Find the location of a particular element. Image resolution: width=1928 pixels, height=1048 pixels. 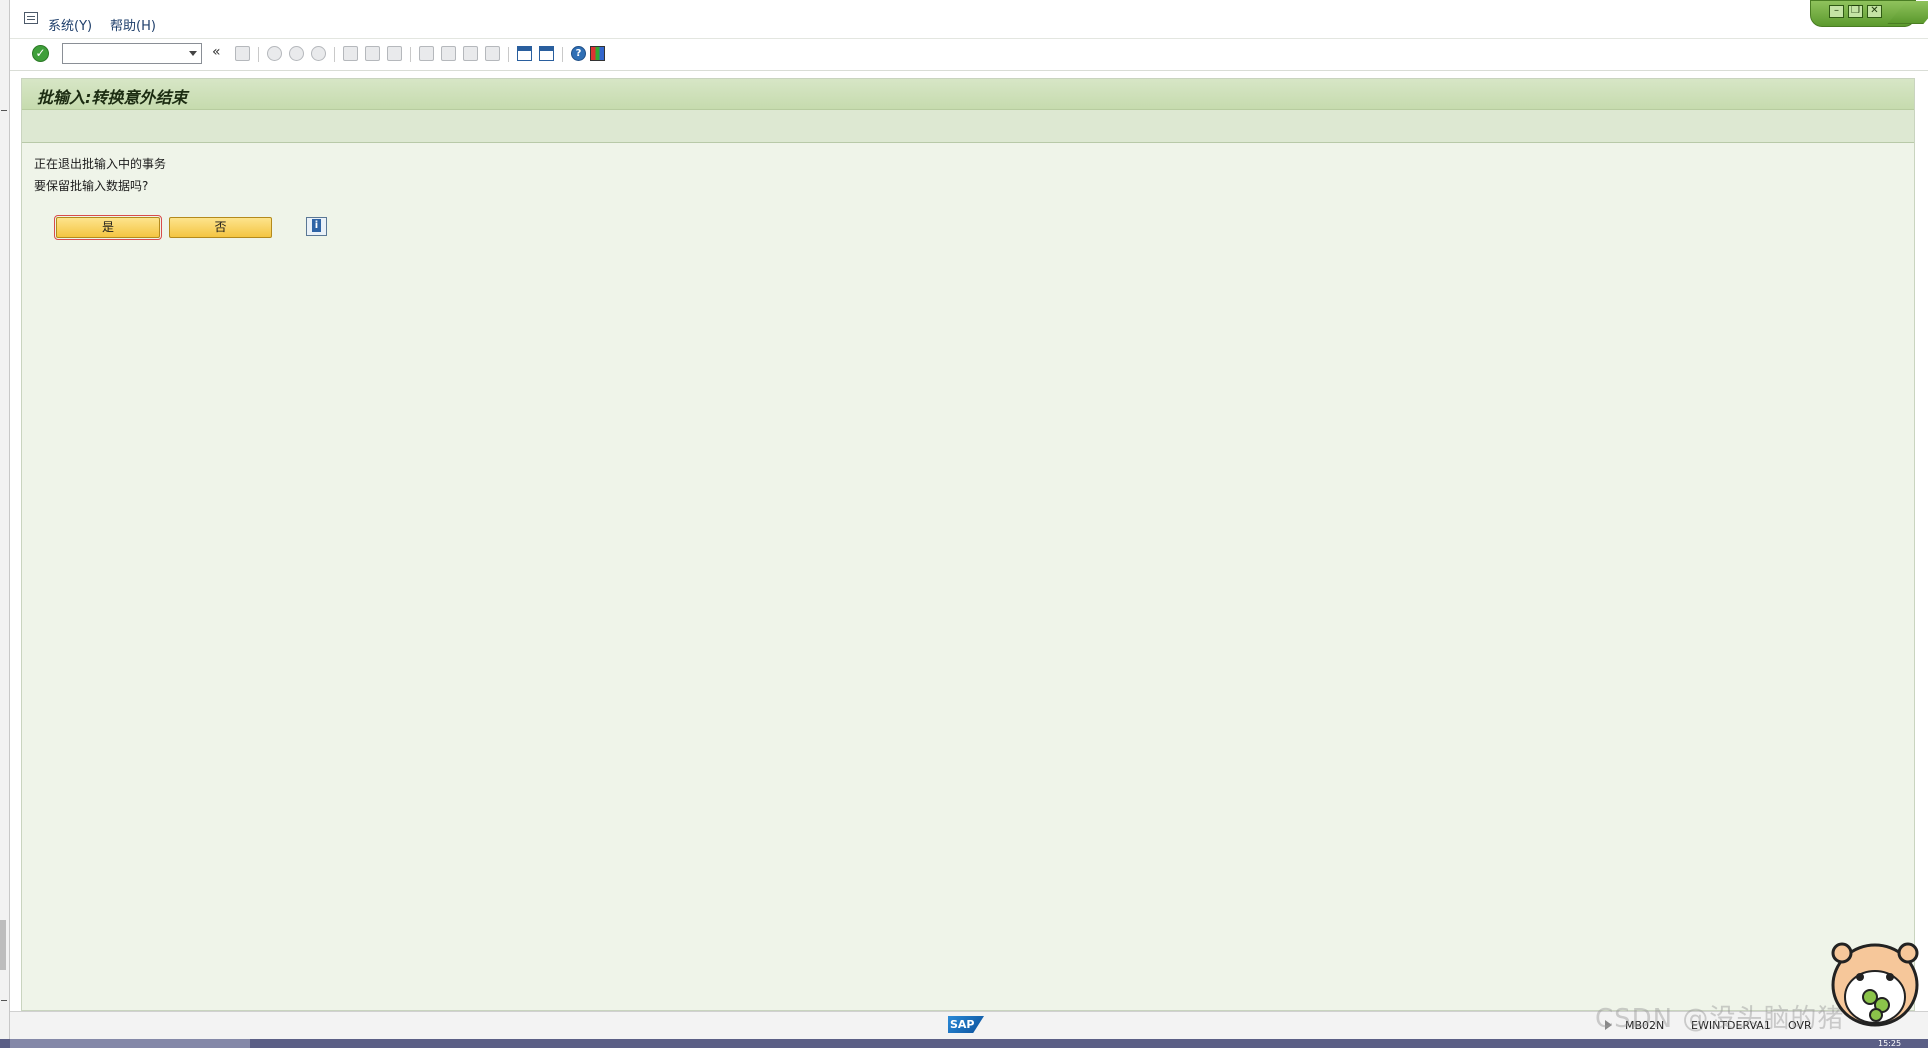

enter-check-icon: ✓ is located at coordinates (40, 53).